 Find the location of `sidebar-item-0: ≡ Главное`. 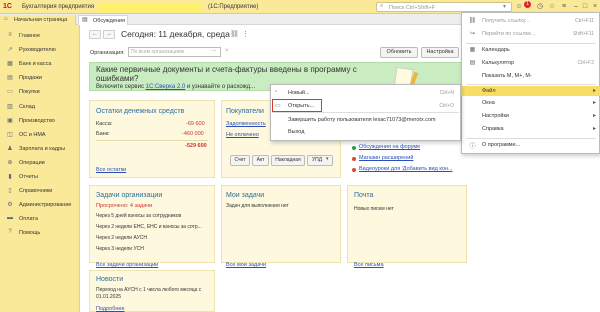

sidebar-item-0: ≡ Главное is located at coordinates (40, 36).